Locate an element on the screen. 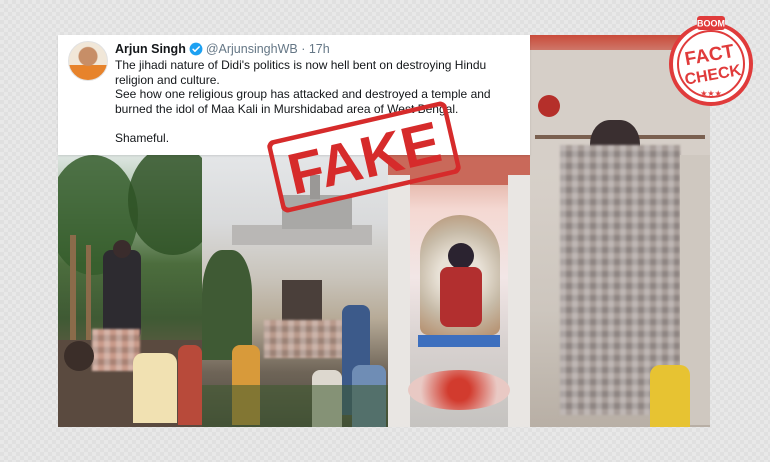  verified-badge-icon is located at coordinates (196, 50).